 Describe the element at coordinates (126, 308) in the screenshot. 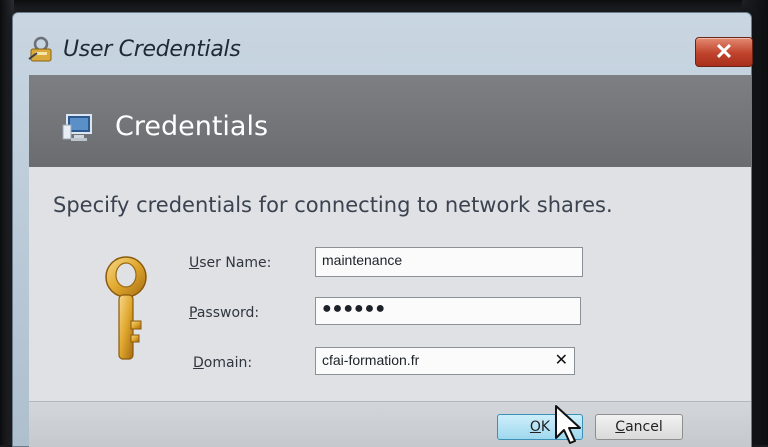

I see `key-icon` at that location.